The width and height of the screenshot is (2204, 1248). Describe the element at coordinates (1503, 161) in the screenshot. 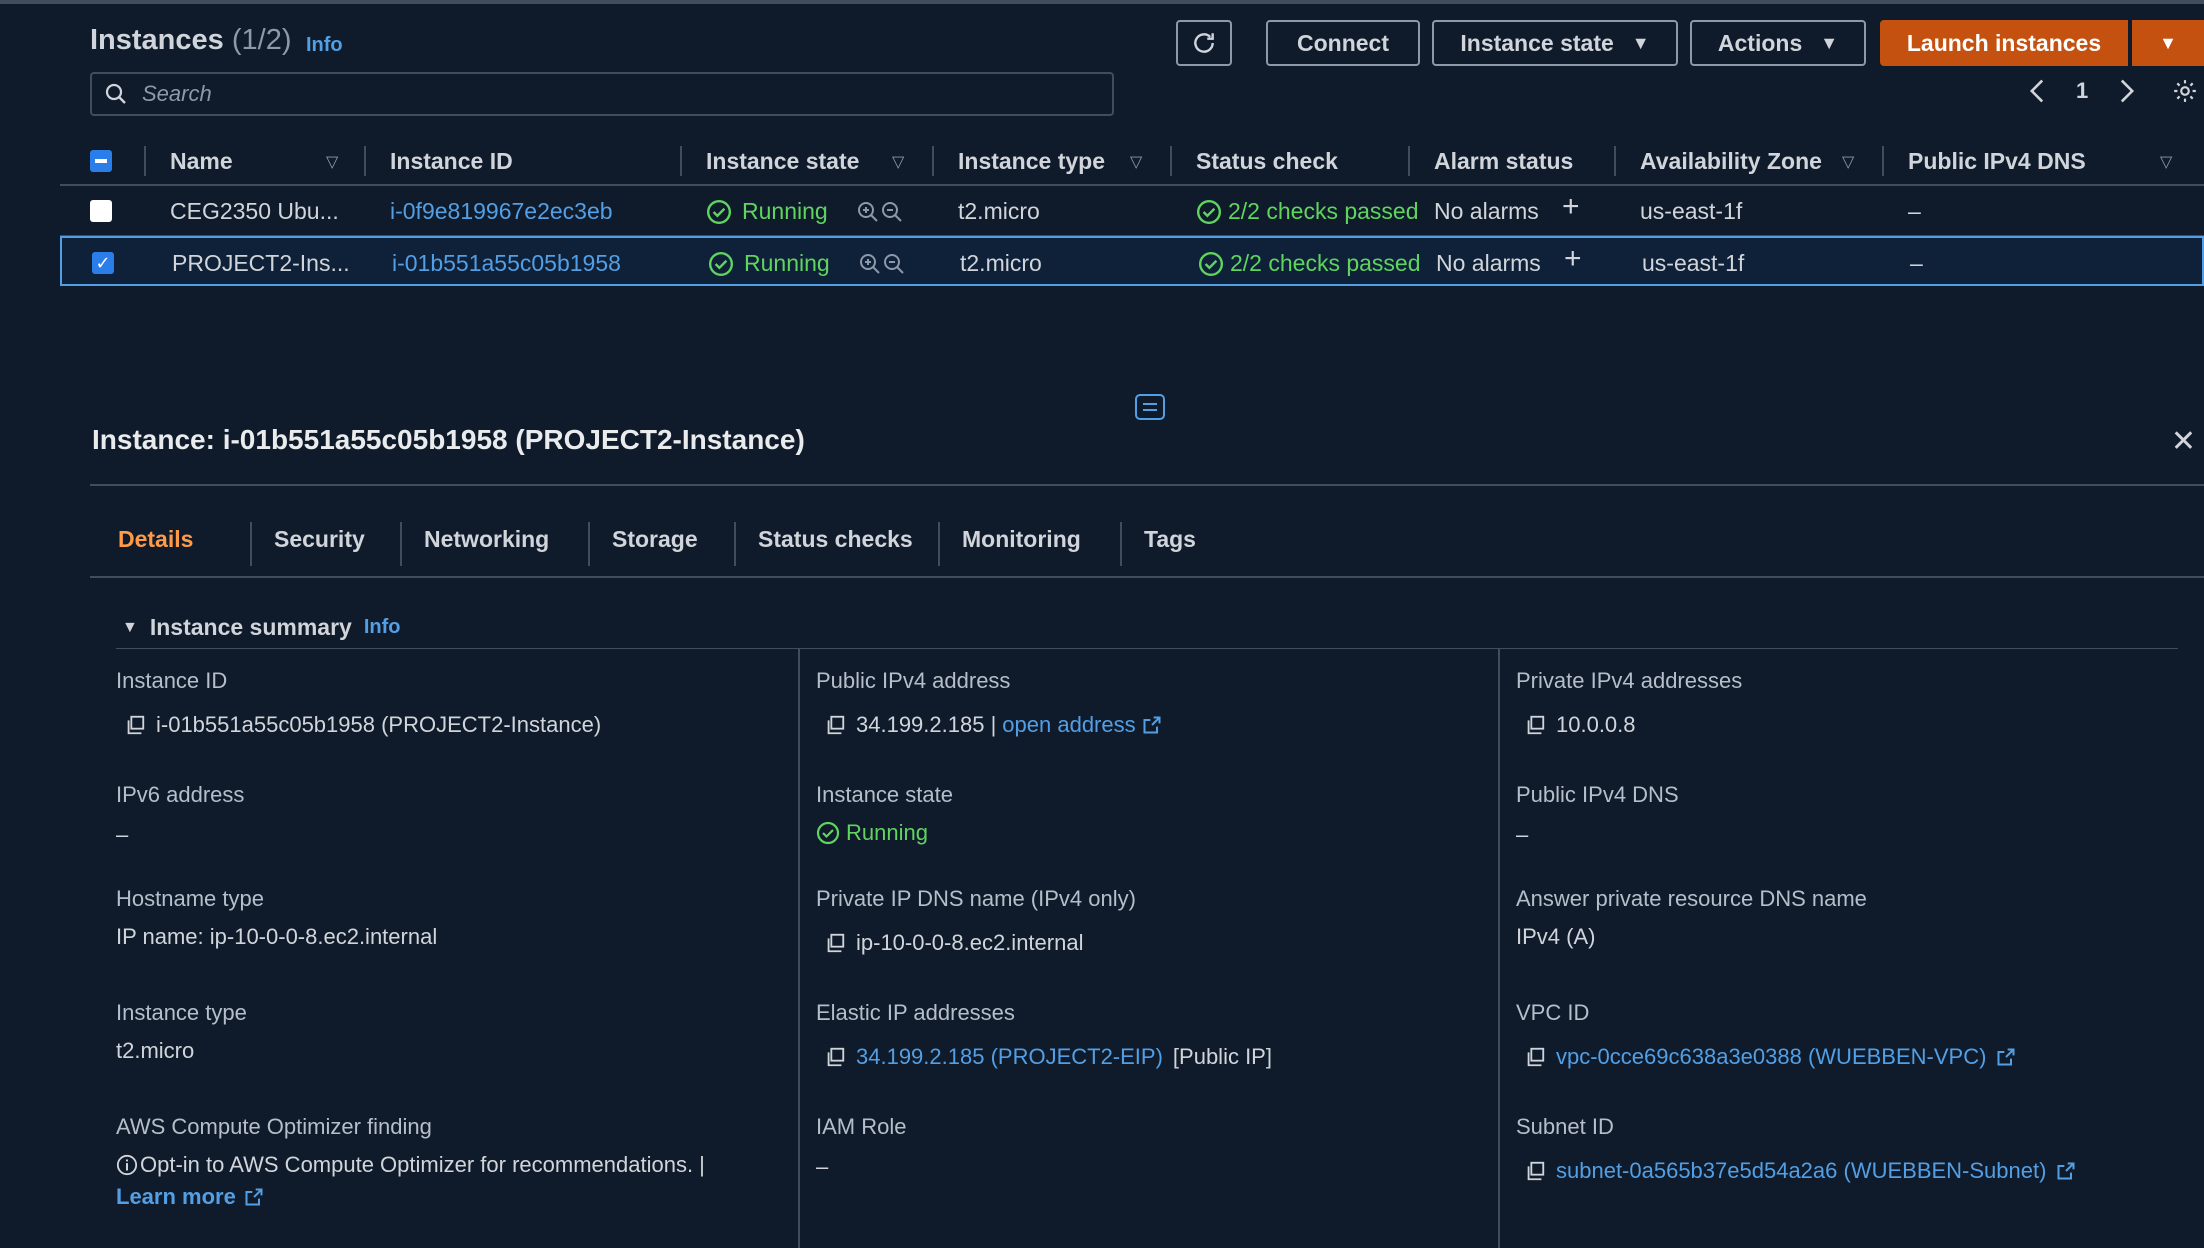

I see `col-alarm-status: Alarm status` at that location.